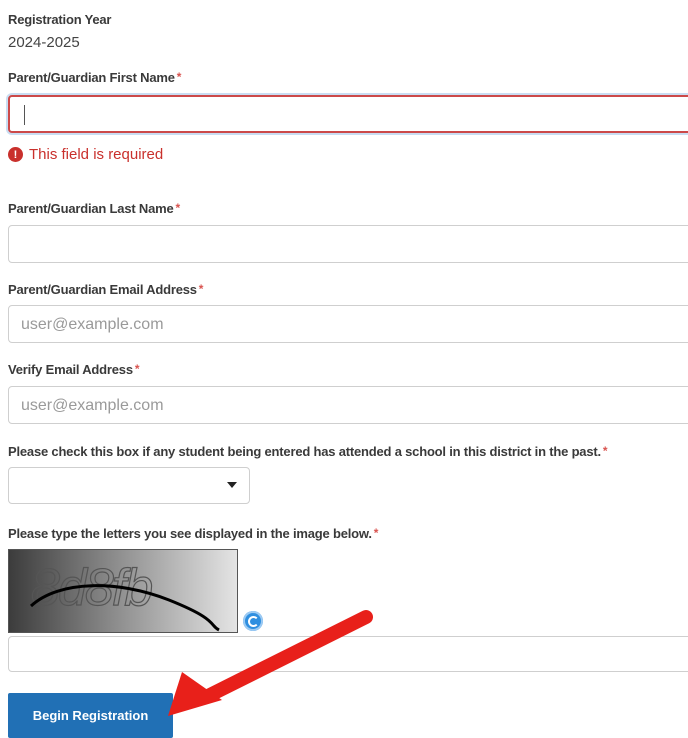 This screenshot has height=738, width=688. Describe the element at coordinates (92, 405) in the screenshot. I see `verify-email-placeholder: user@example.com` at that location.